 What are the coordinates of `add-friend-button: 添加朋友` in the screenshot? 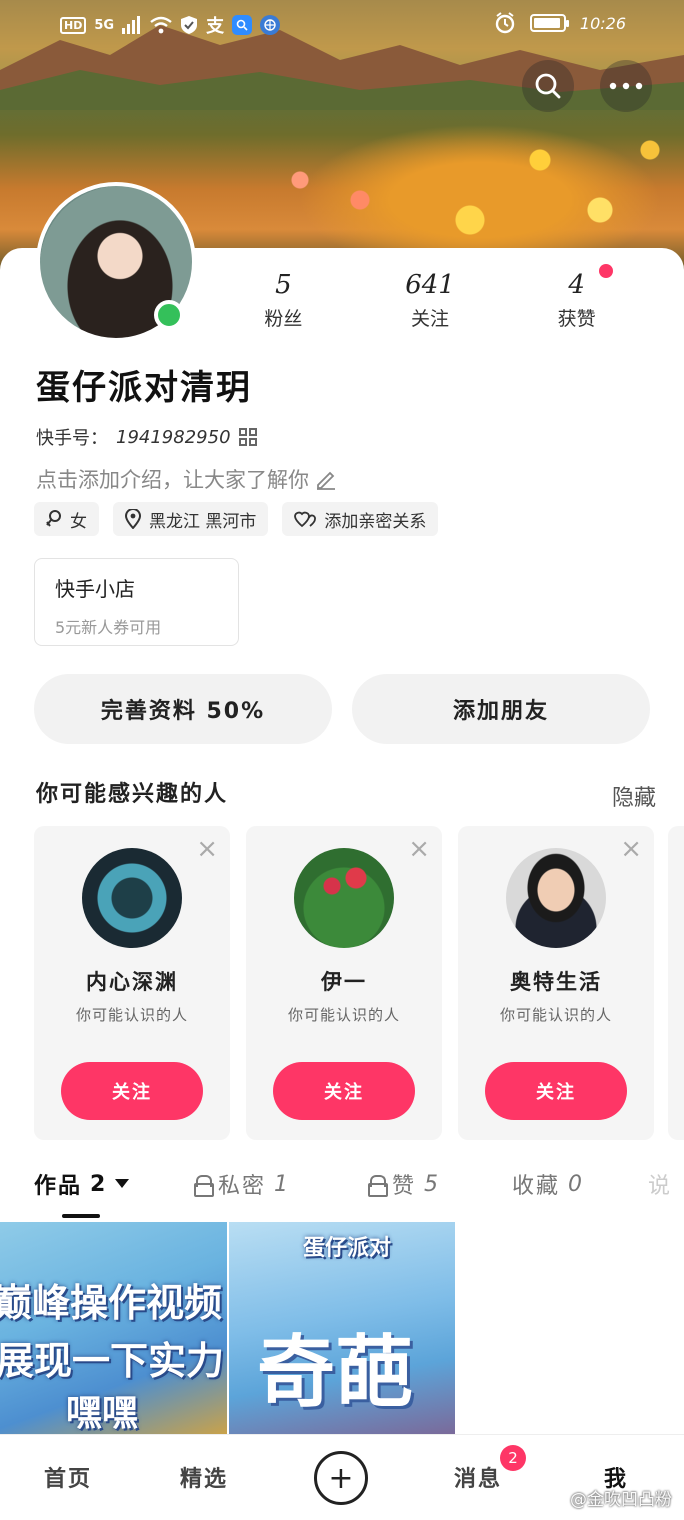 It's located at (501, 709).